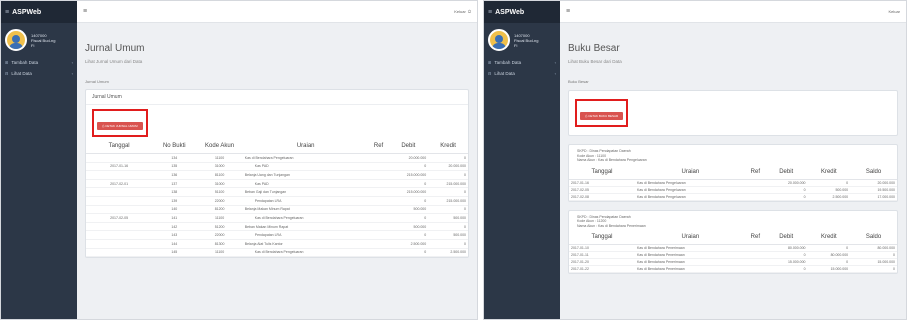 The image size is (907, 320). I want to click on breadcrumb: Jurnal Umum, so click(277, 81).